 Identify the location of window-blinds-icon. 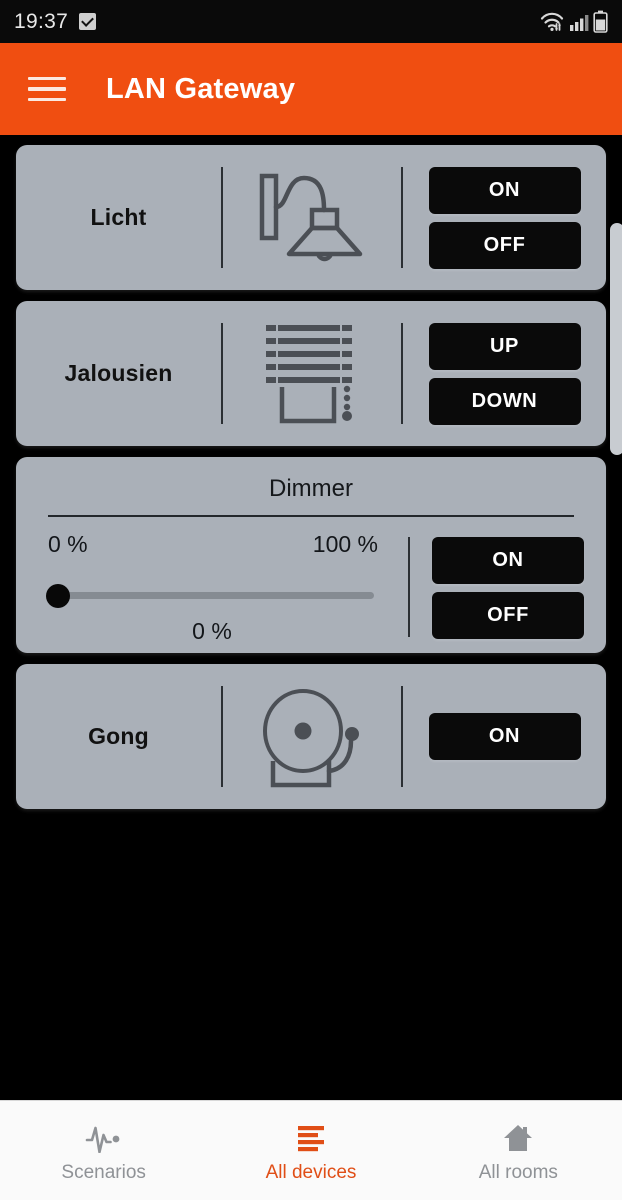
(312, 373).